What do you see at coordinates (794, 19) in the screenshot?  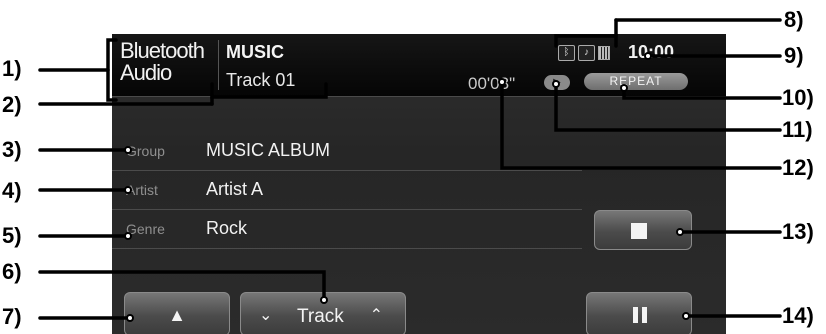 I see `callout-8: 8)` at bounding box center [794, 19].